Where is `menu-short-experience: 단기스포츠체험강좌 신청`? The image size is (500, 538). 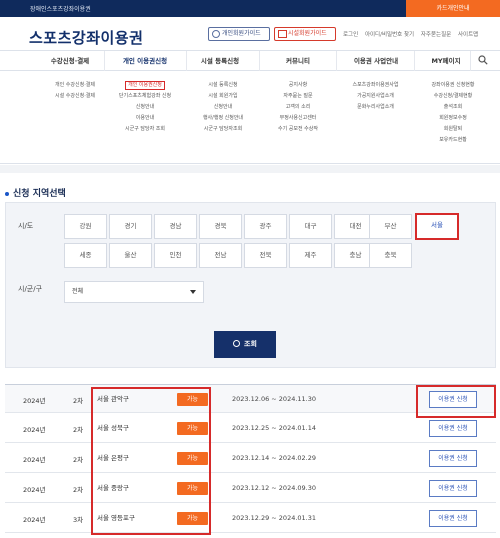 menu-short-experience: 단기스포츠체험강좌 신청 is located at coordinates (145, 96).